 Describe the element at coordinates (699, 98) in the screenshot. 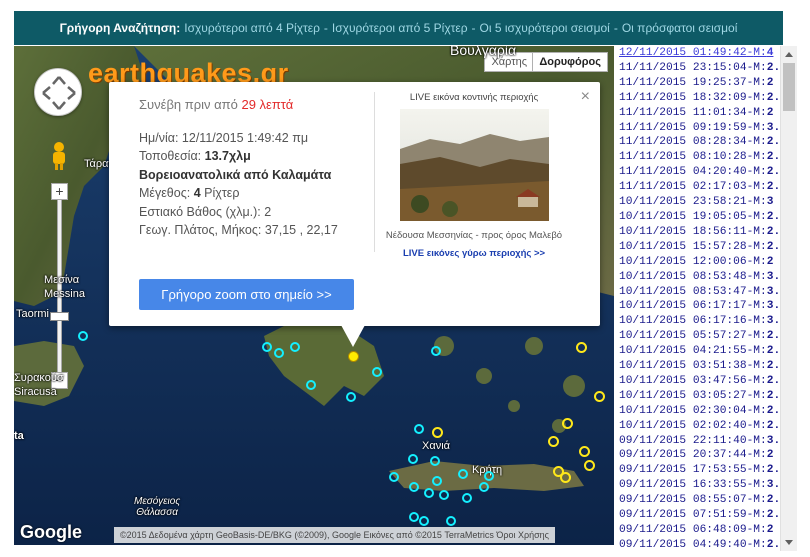

I see `quake-list-item: 11/11/2015 18:32:09 - M:2.1` at that location.